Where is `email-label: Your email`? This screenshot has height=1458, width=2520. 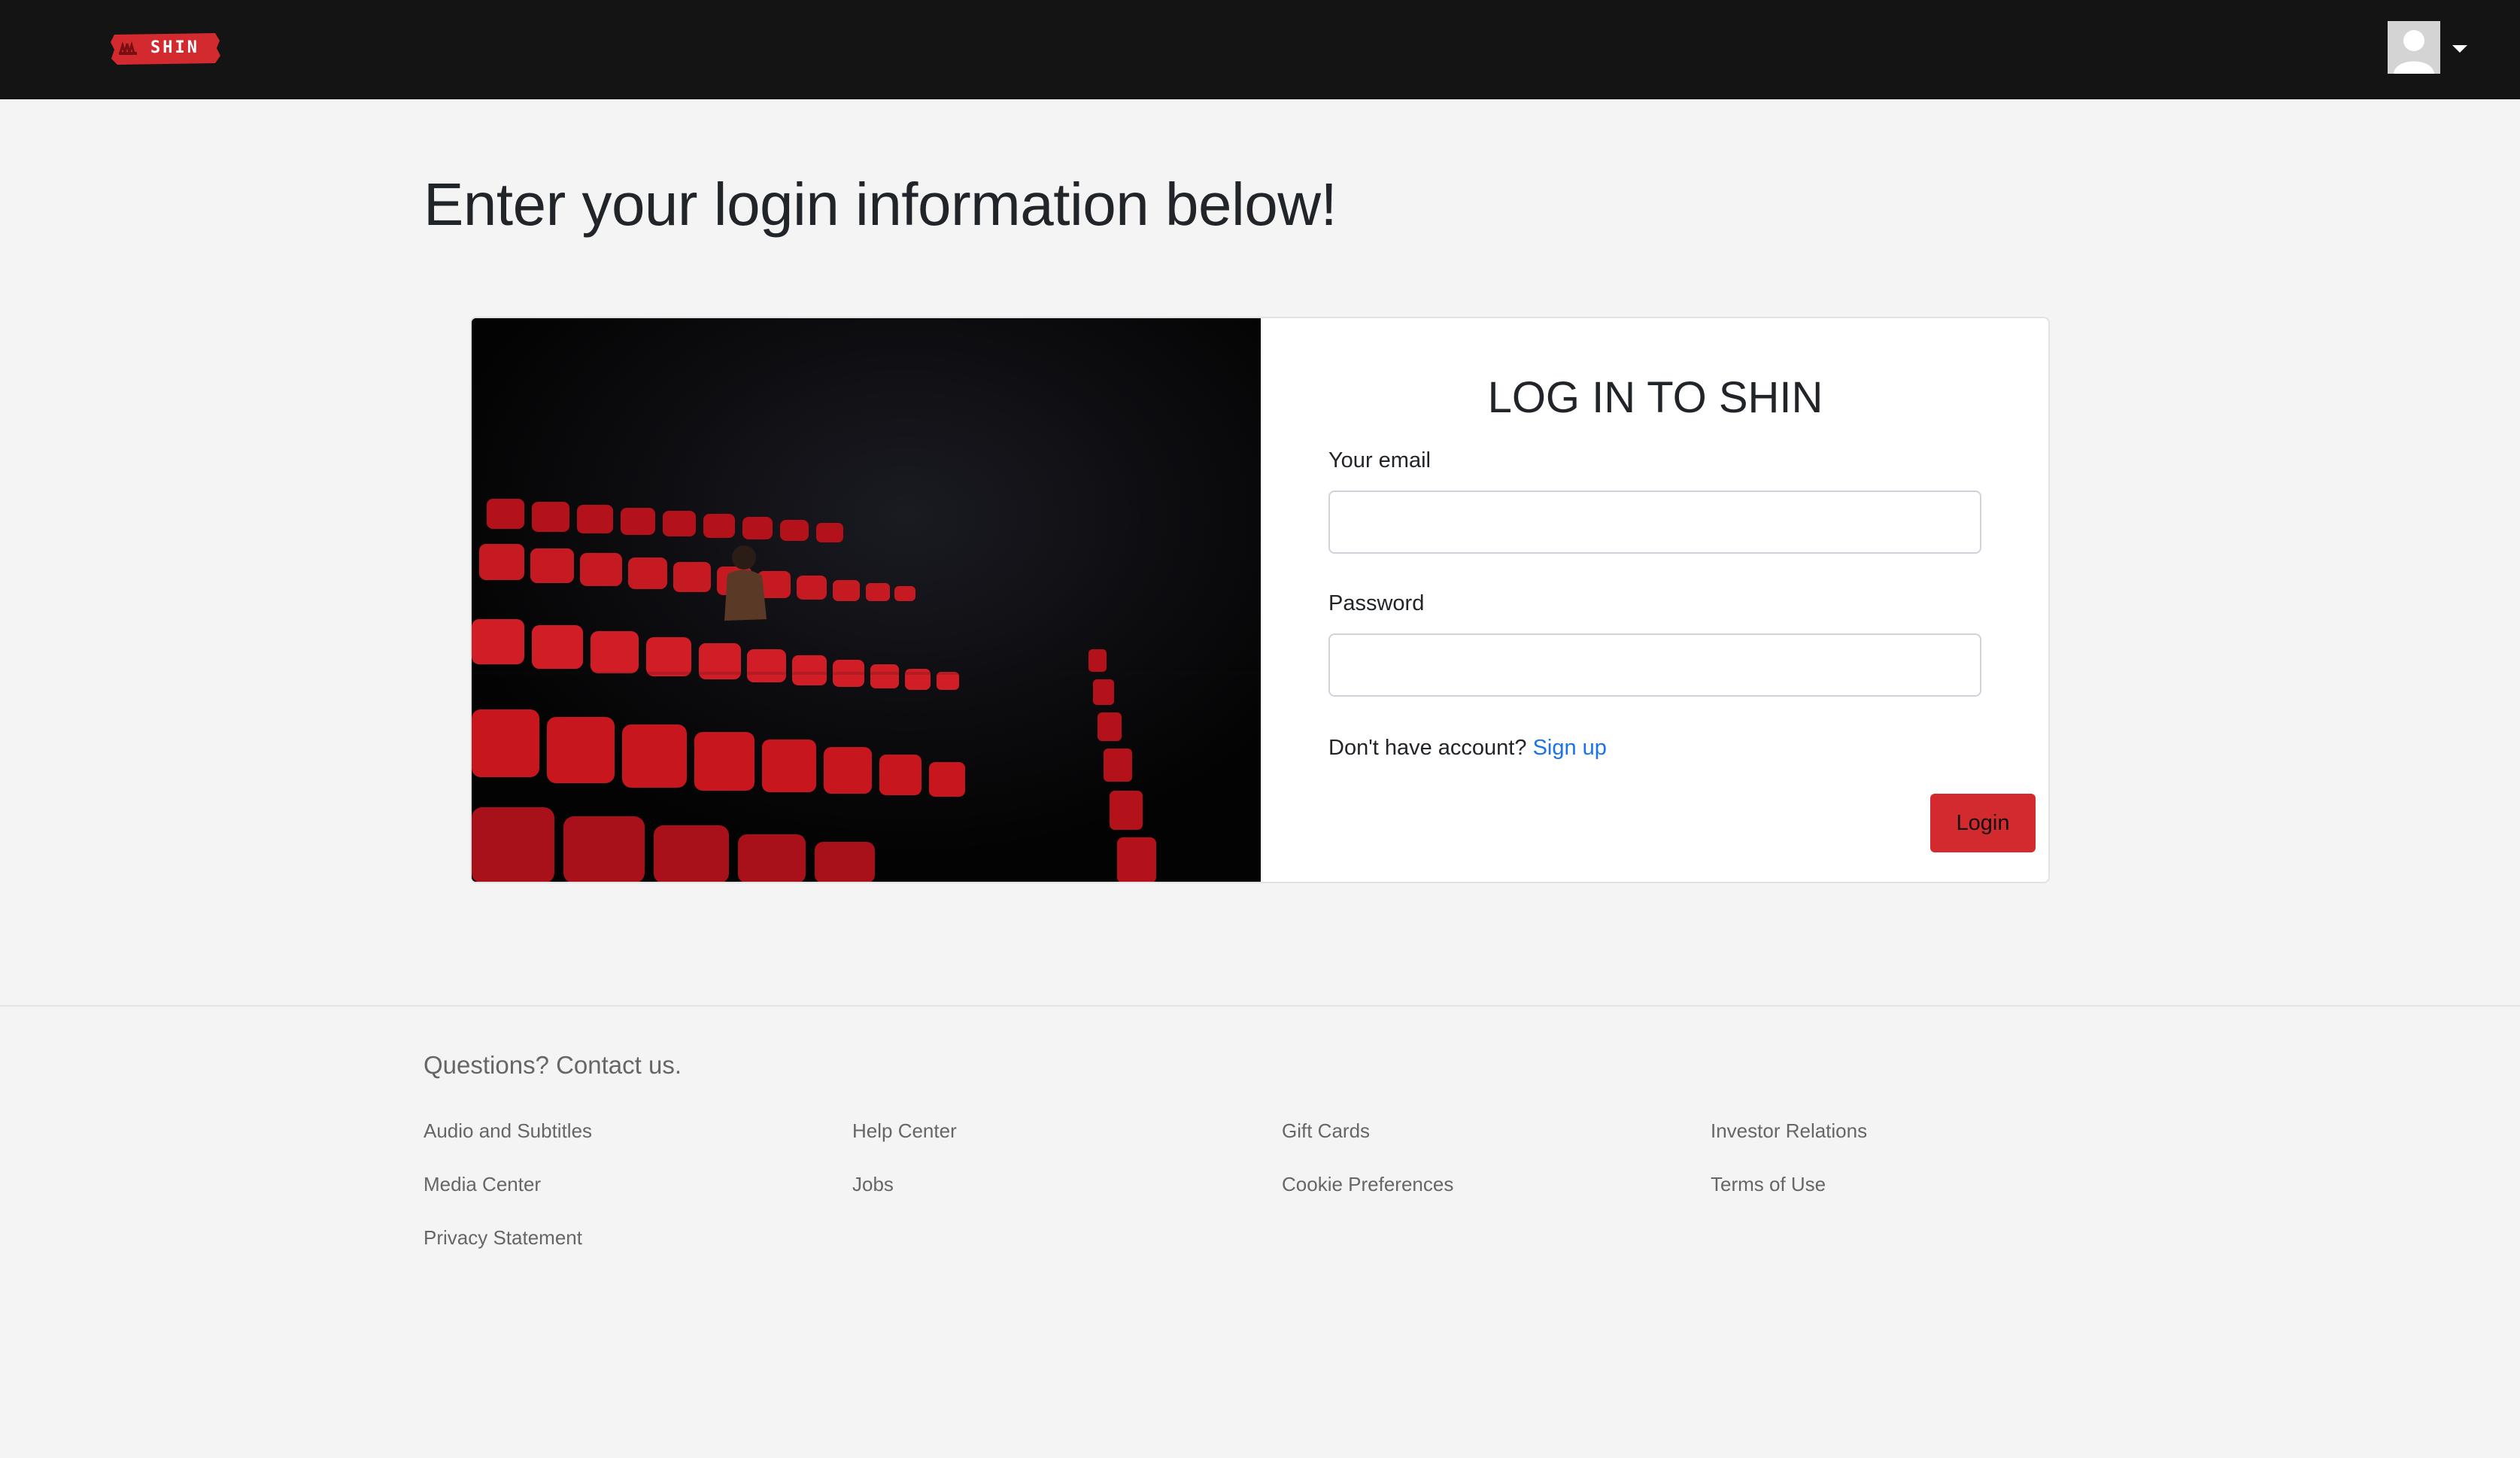 email-label: Your email is located at coordinates (1379, 460).